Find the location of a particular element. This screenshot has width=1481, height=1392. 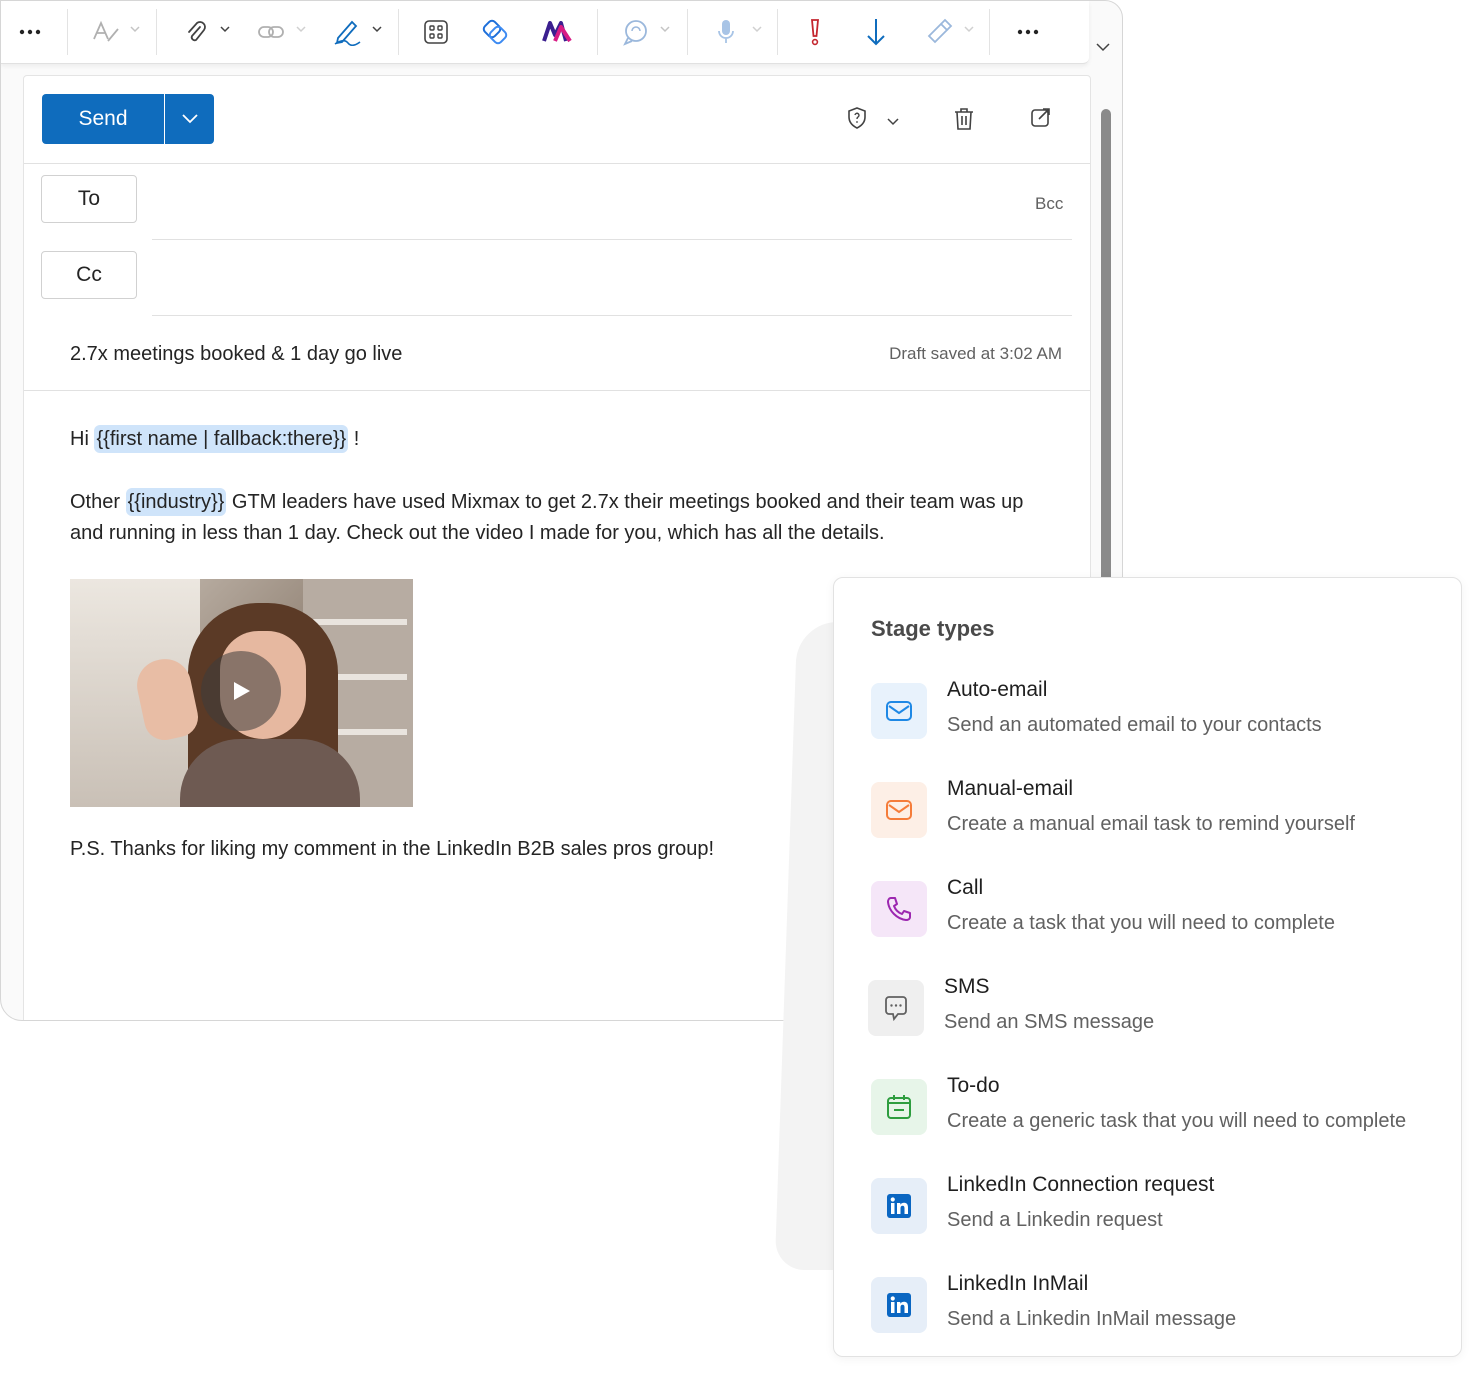

cc-field-underline is located at coordinates (612, 315).